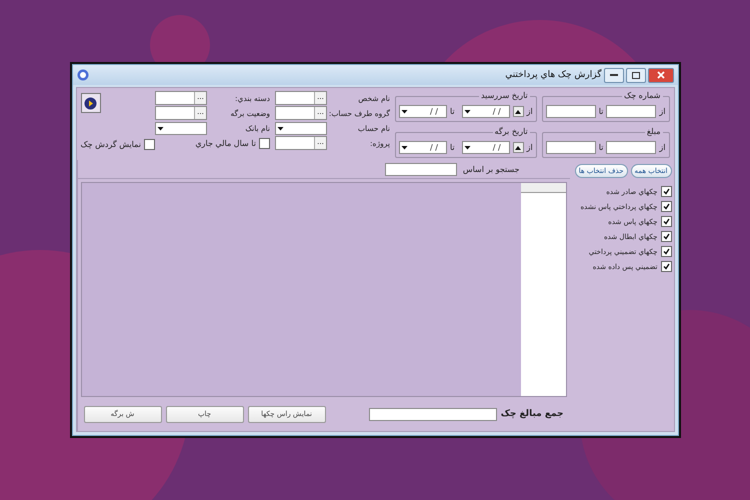 This screenshot has width=750, height=500. Describe the element at coordinates (511, 131) in the screenshot. I see `group-title: تاريخ برگه` at that location.